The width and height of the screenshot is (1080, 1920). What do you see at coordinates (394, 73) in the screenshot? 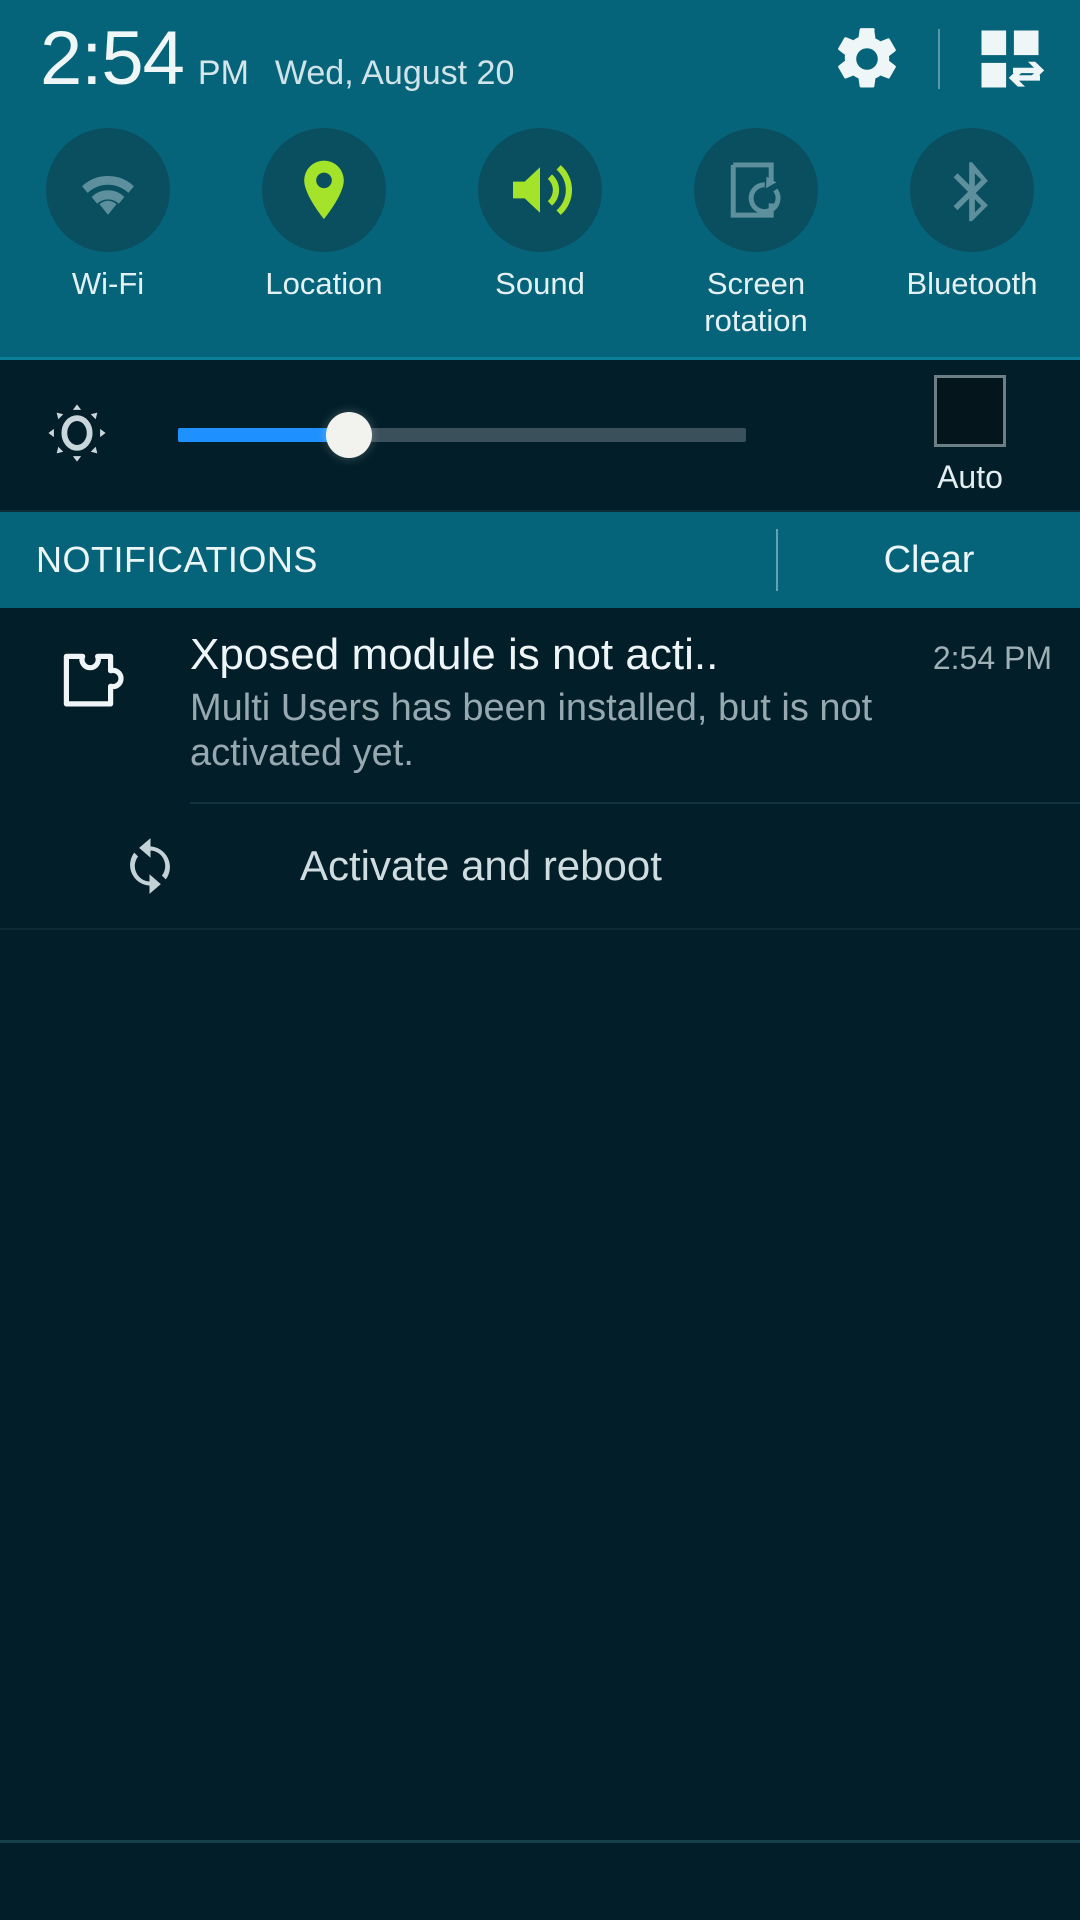
I see `clock-date: Wed, August 20` at bounding box center [394, 73].